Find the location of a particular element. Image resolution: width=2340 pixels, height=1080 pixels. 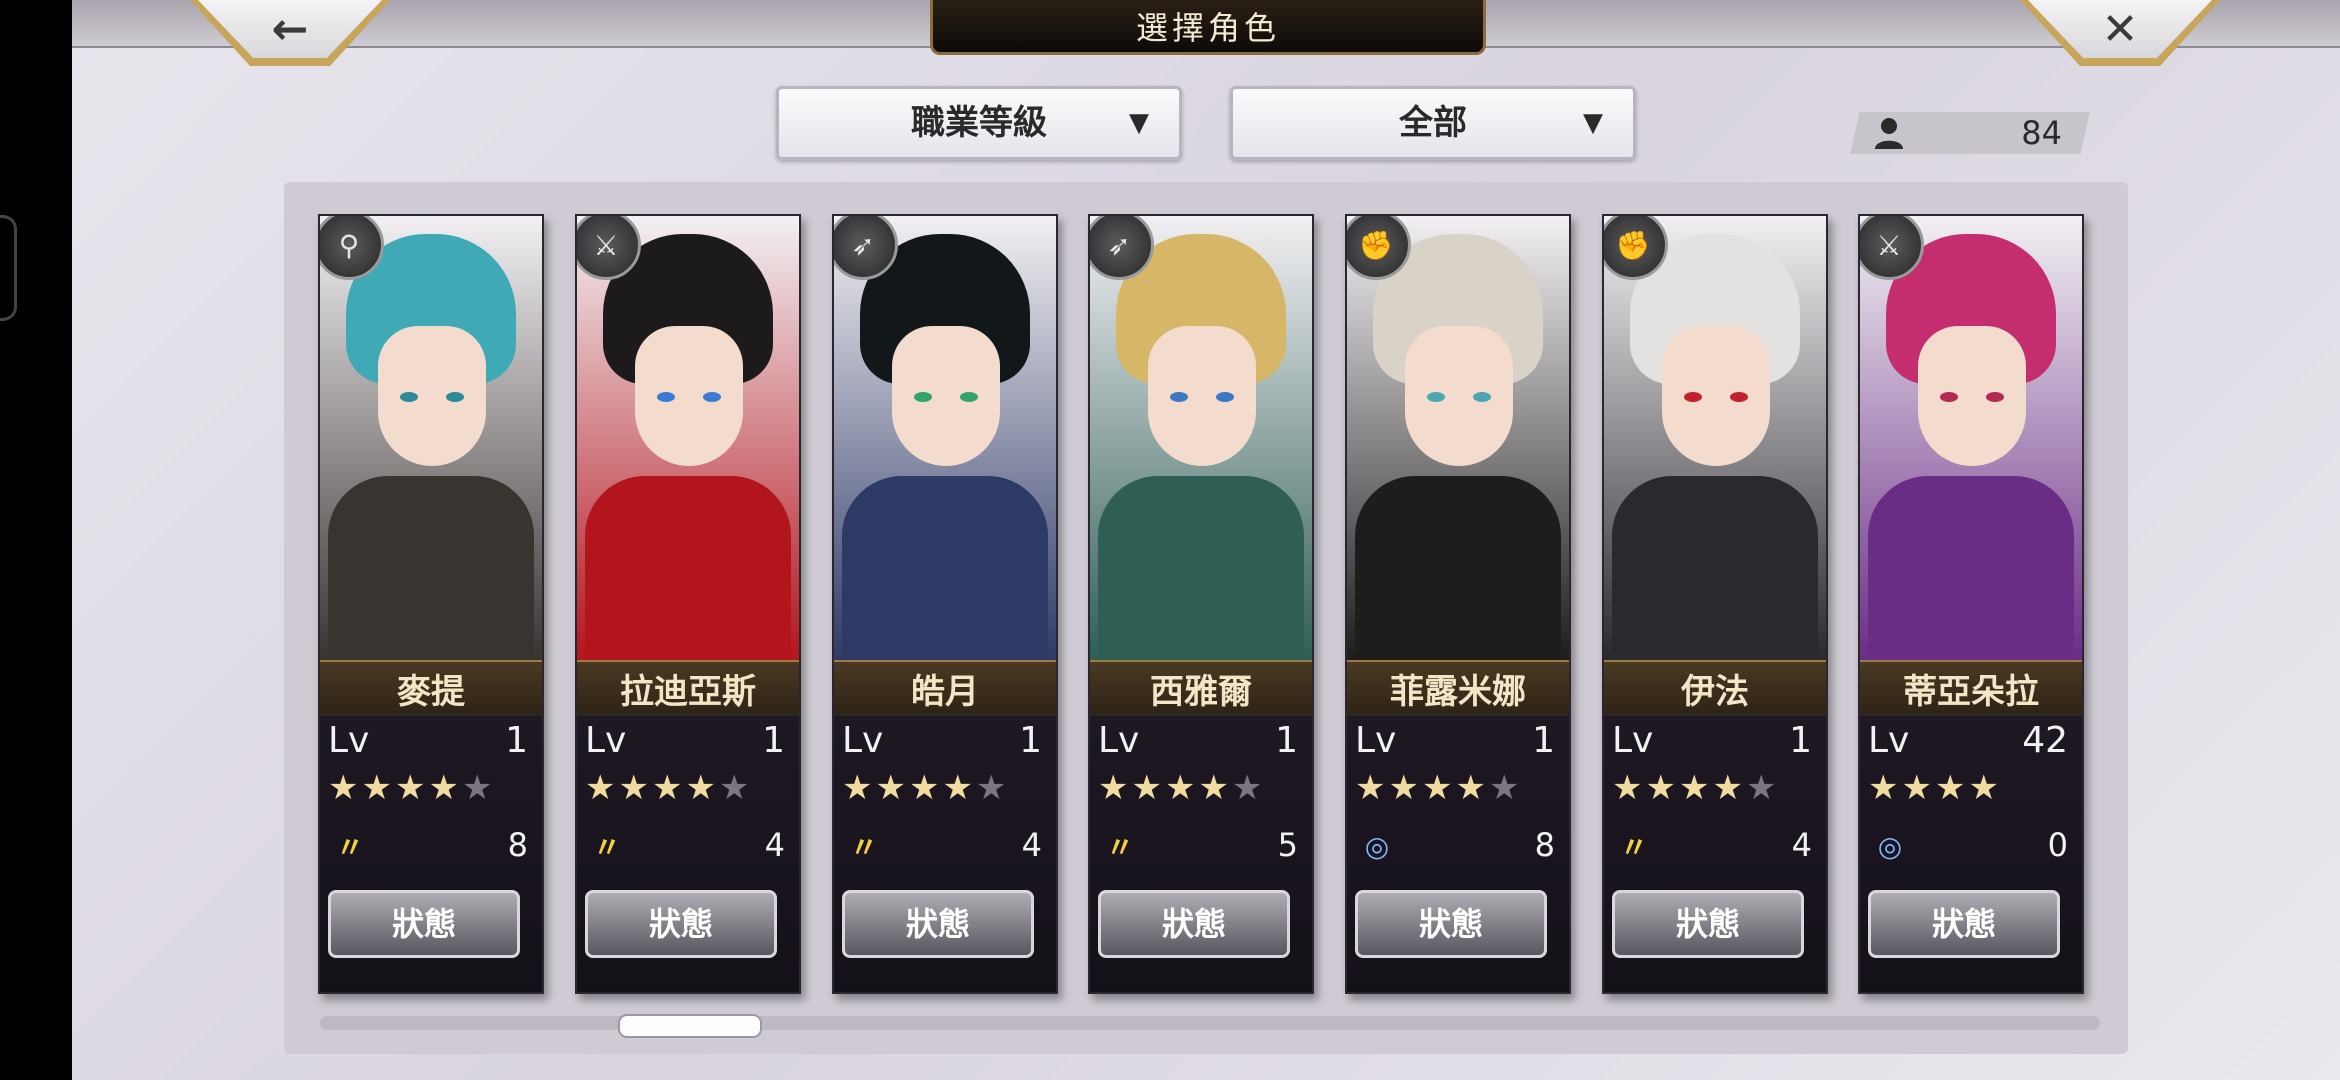

filter-dropdown-label: 全部 is located at coordinates (1433, 123).